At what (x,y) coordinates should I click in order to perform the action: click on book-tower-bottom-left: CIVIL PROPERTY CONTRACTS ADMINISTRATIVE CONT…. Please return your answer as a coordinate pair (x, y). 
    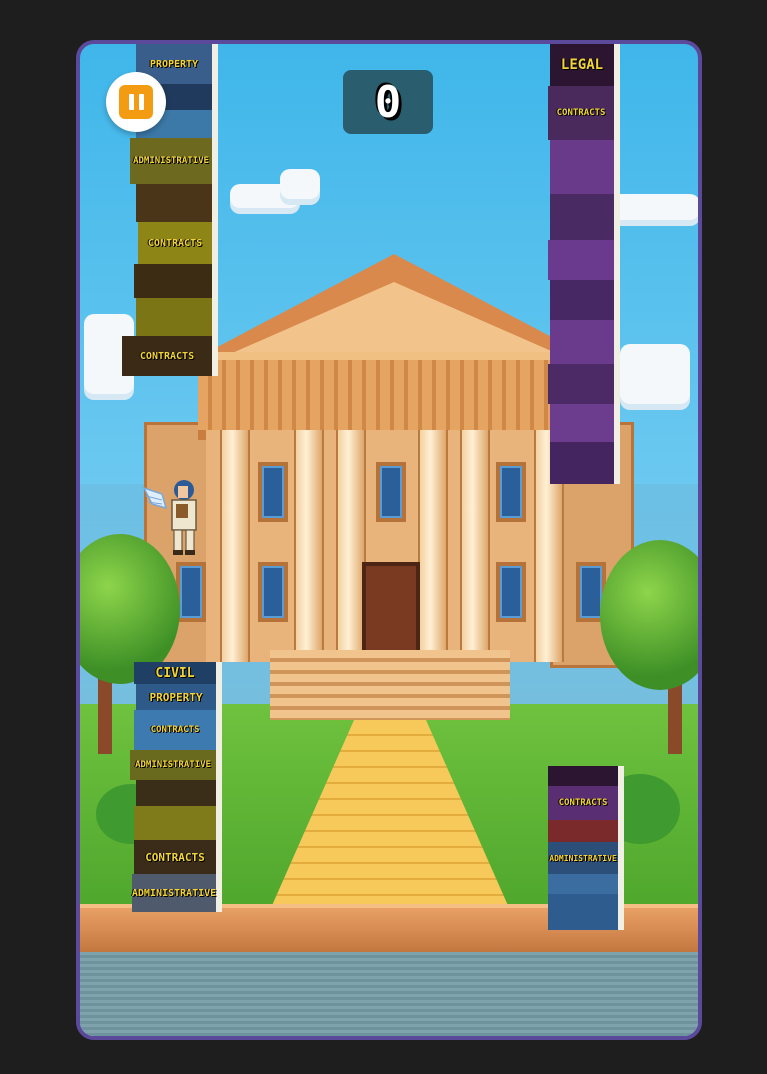
    Looking at the image, I should click on (176, 787).